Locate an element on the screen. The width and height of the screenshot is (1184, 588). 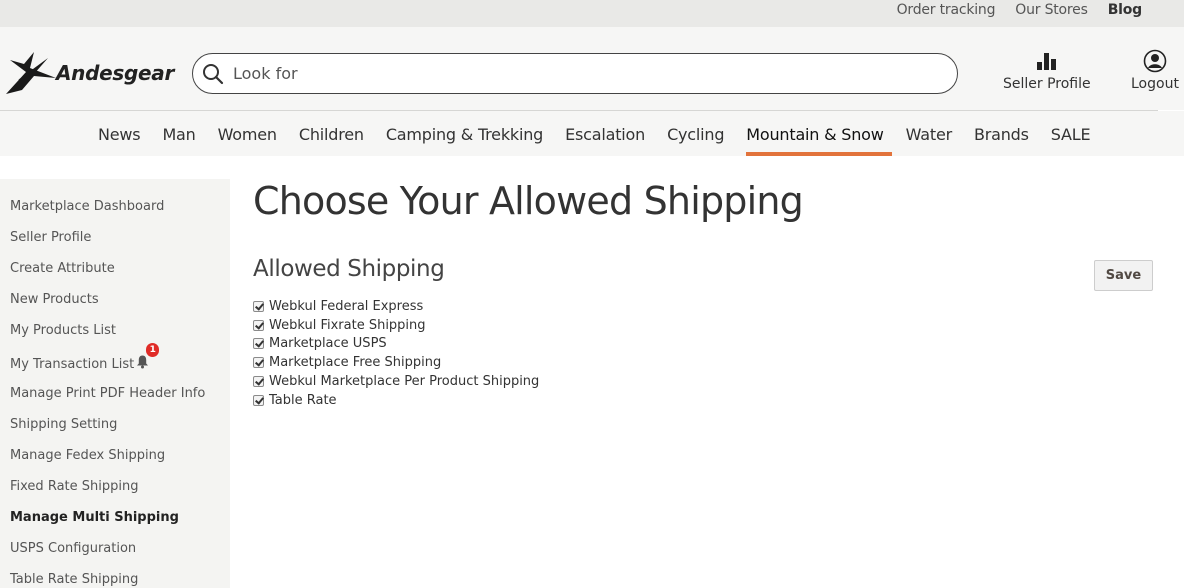
sidebar-item-label: My Products List is located at coordinates (63, 331).